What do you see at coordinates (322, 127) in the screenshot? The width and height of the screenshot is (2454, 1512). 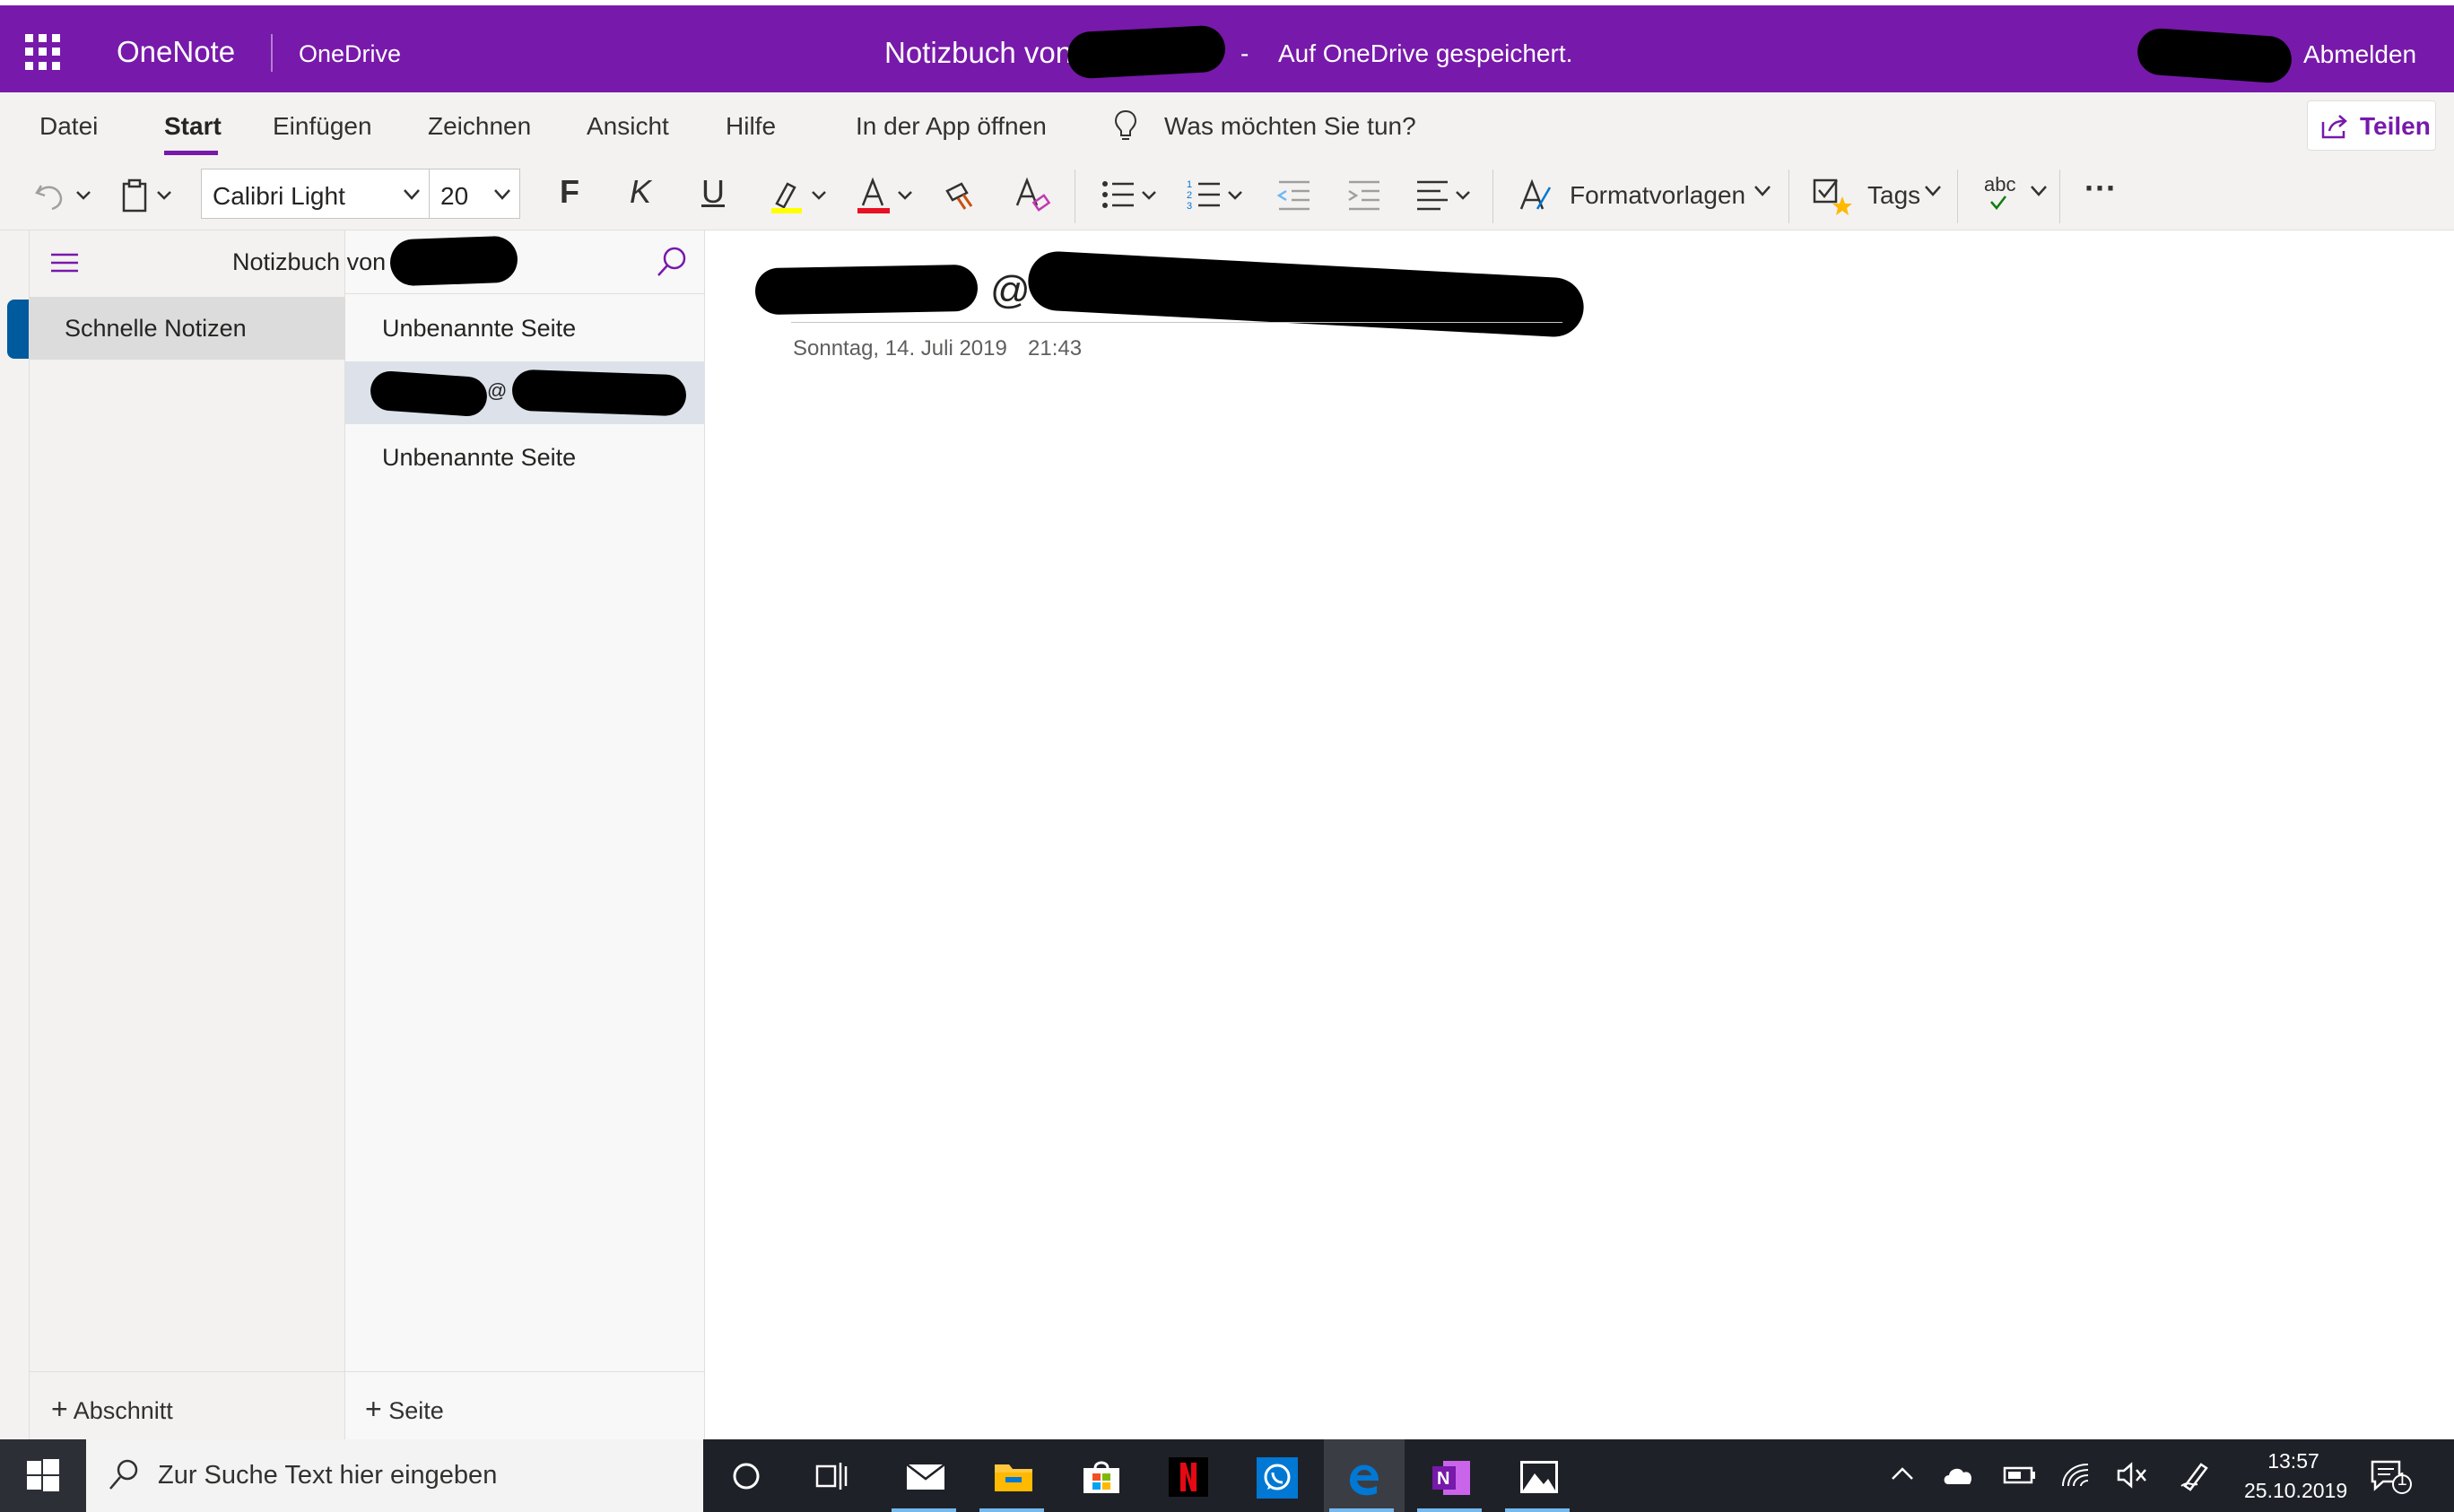 I see `tab-einfuegen: Einfügen` at bounding box center [322, 127].